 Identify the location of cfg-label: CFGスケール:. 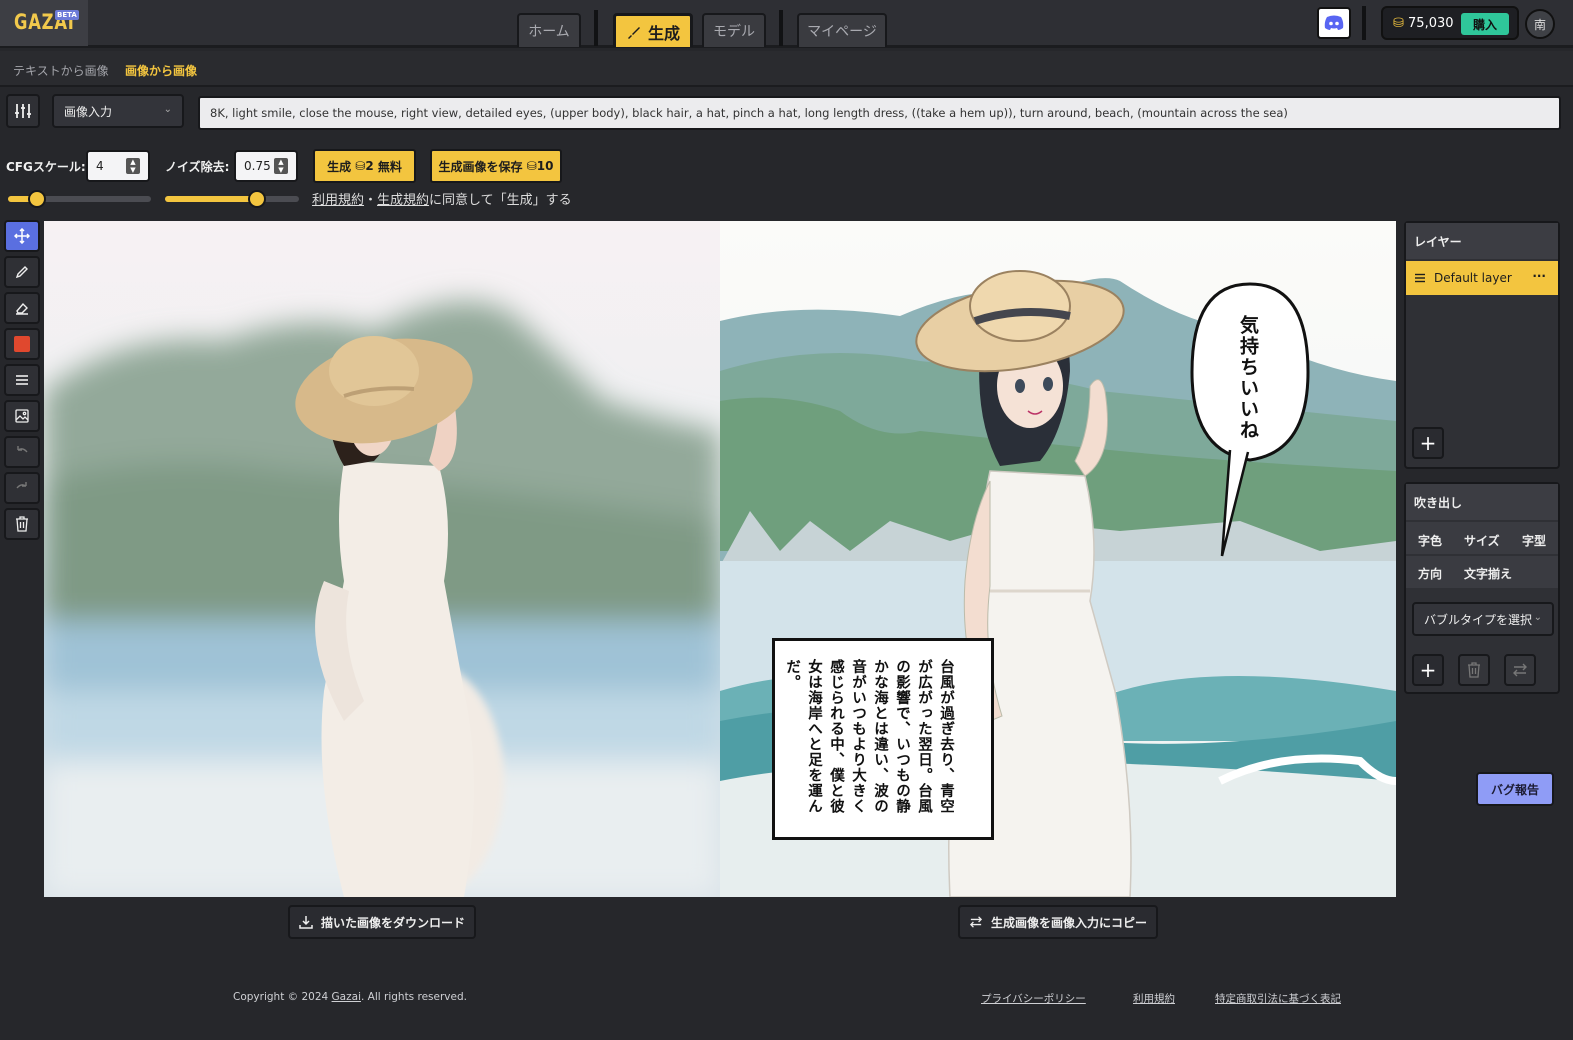
(46, 167).